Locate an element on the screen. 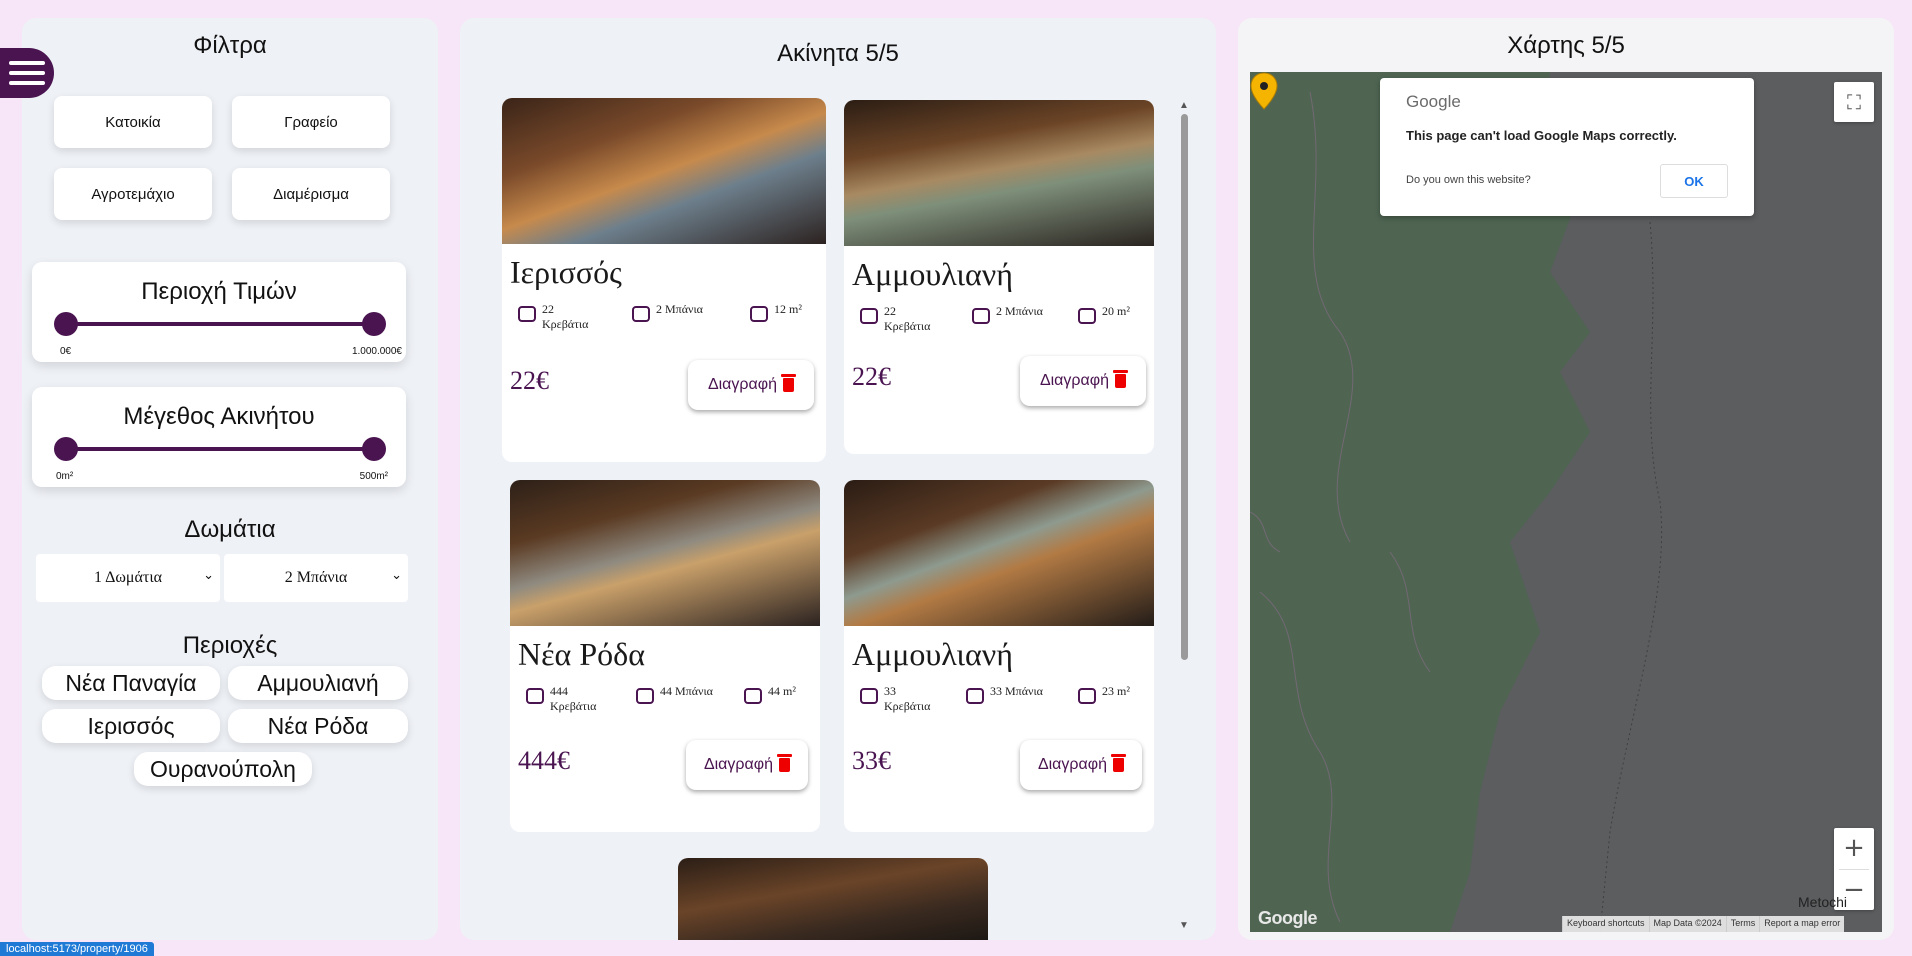 Image resolution: width=1912 pixels, height=956 pixels. google-brand: Google is located at coordinates (1433, 101).